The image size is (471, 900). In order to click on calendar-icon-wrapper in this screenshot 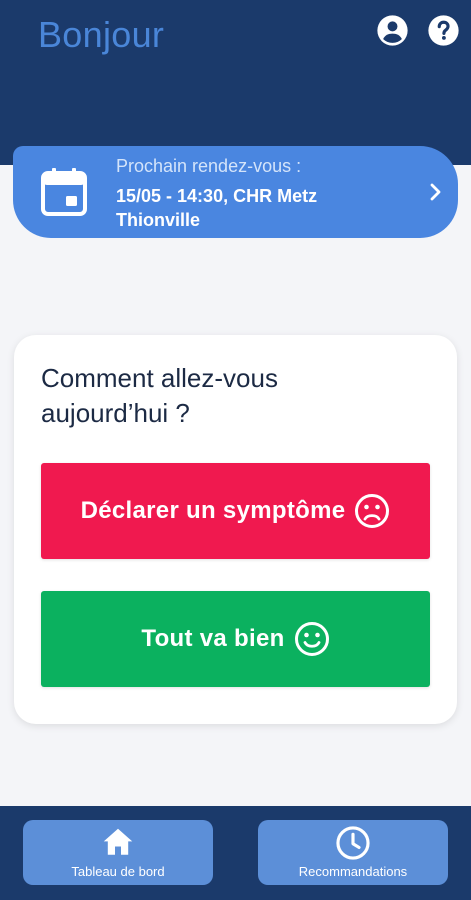, I will do `click(64, 194)`.